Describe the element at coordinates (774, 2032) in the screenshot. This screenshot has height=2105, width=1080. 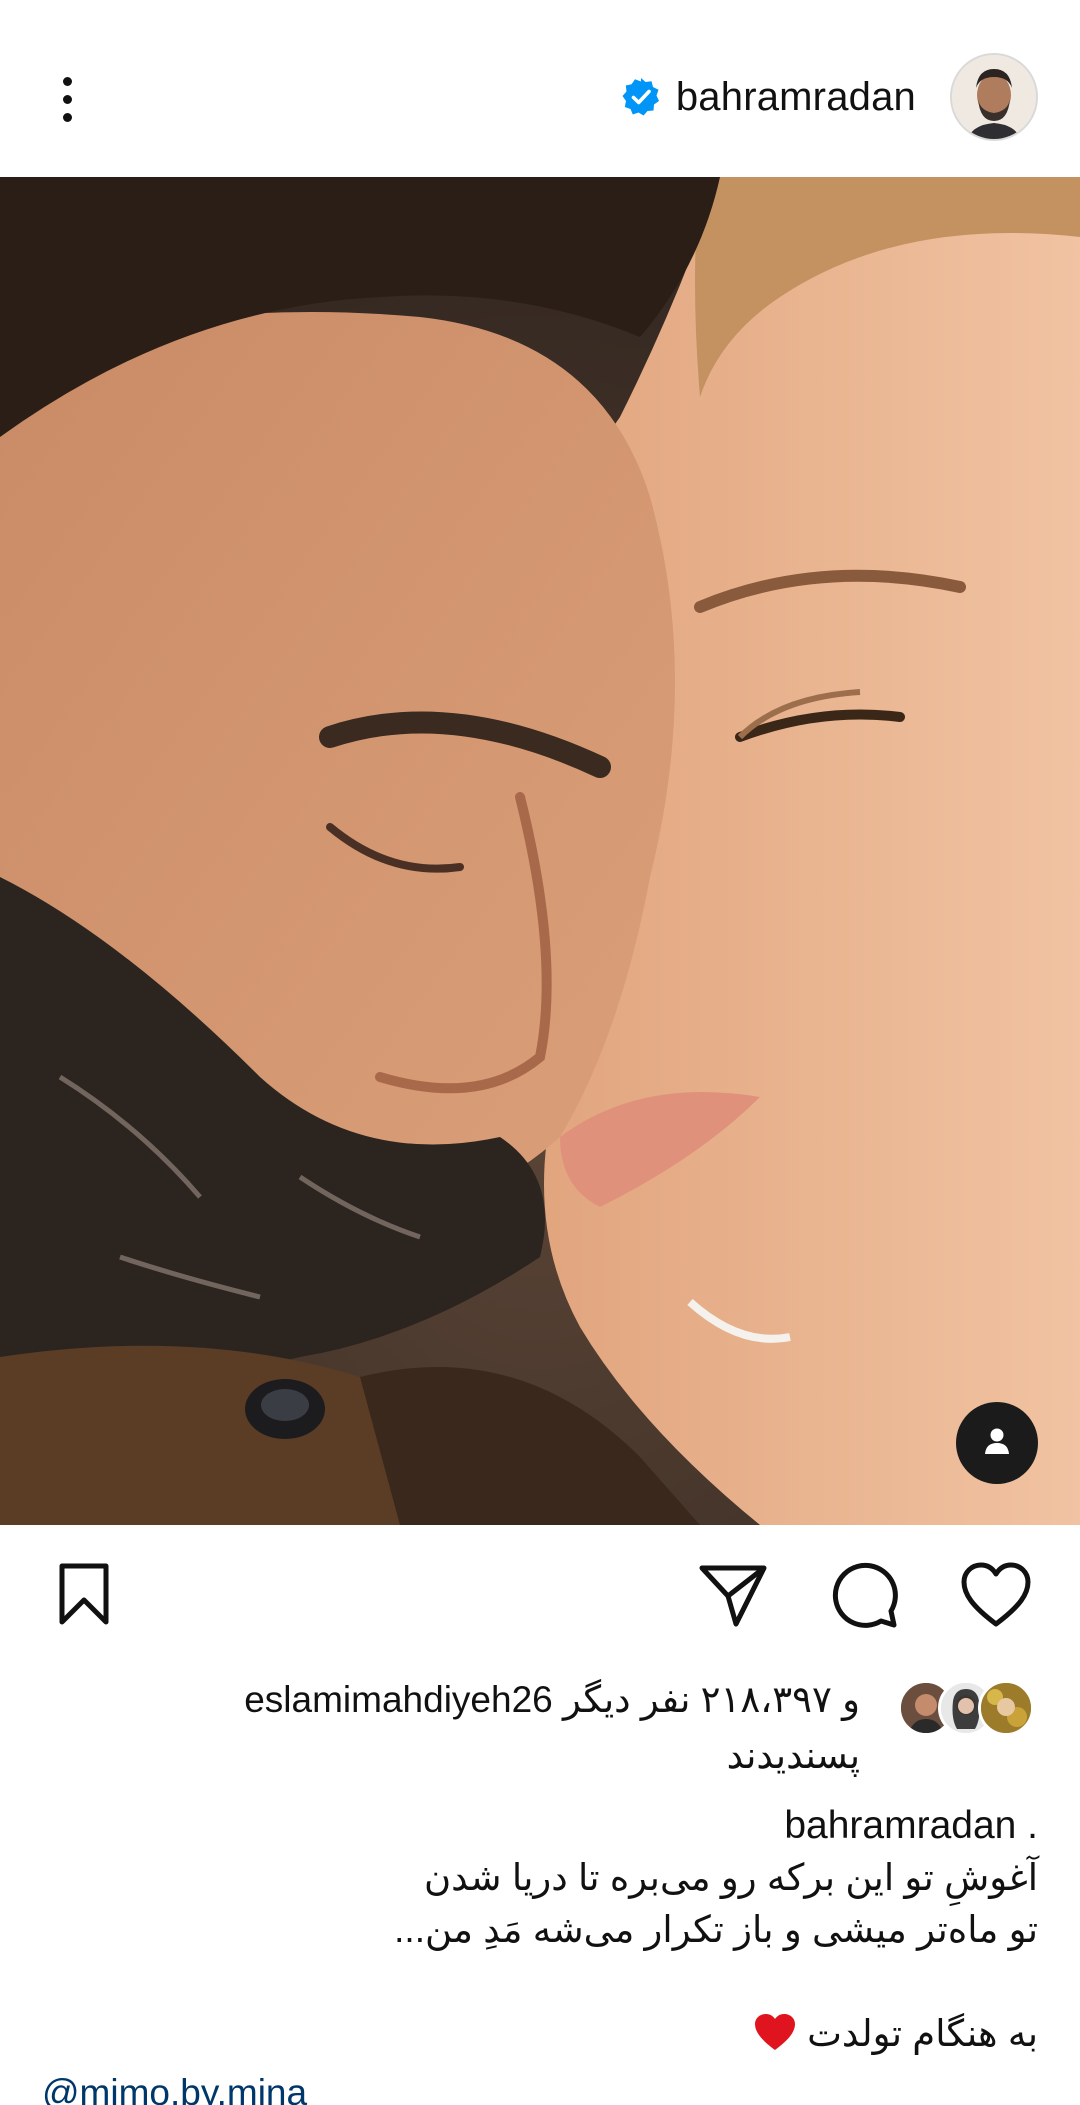
I see `red-heart-emoji-icon` at that location.